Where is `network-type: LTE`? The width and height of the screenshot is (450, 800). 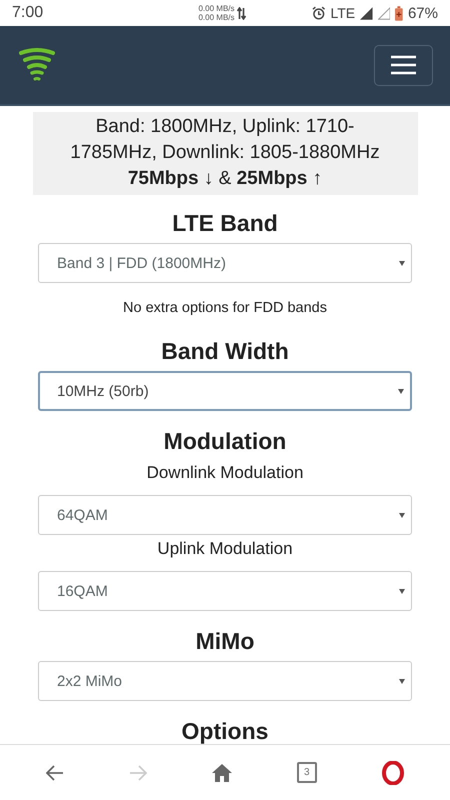 network-type: LTE is located at coordinates (343, 13).